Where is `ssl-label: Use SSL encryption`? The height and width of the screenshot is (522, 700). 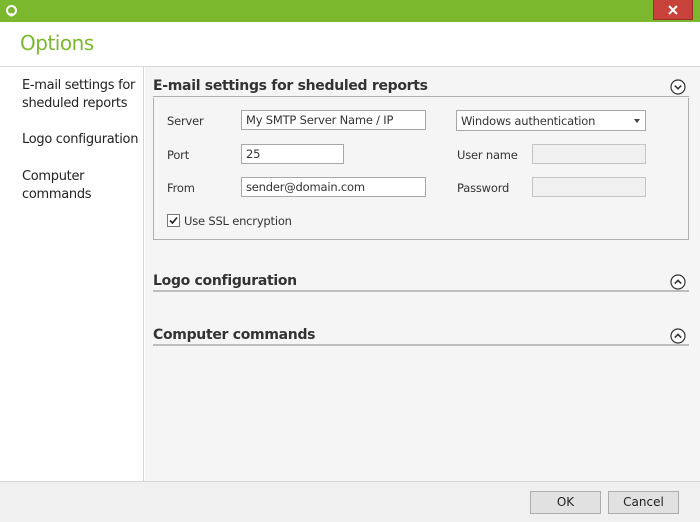 ssl-label: Use SSL encryption is located at coordinates (238, 221).